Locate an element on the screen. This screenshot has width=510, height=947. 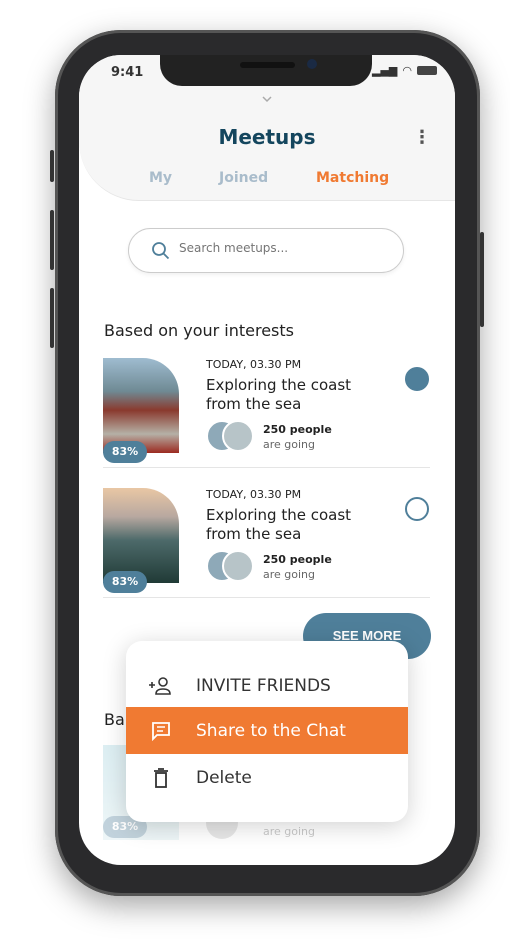
menu-item-delete: Delete is located at coordinates (267, 777).